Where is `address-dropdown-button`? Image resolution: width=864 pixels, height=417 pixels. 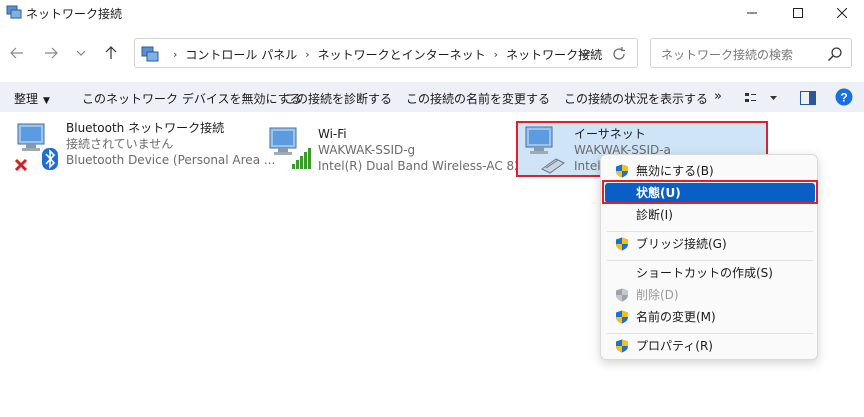 address-dropdown-button is located at coordinates (585, 54).